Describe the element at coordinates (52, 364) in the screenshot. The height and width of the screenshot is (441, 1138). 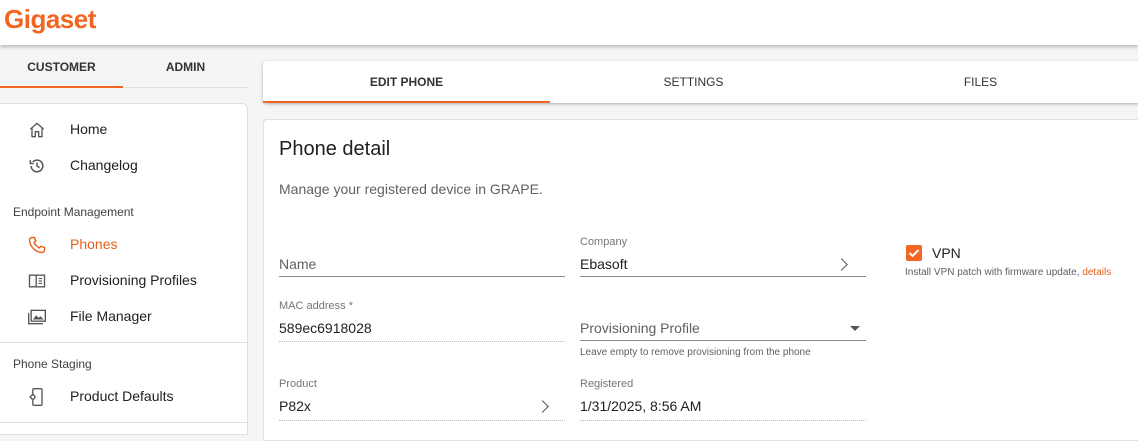
I see `section-title-phone-staging: Phone Staging` at that location.